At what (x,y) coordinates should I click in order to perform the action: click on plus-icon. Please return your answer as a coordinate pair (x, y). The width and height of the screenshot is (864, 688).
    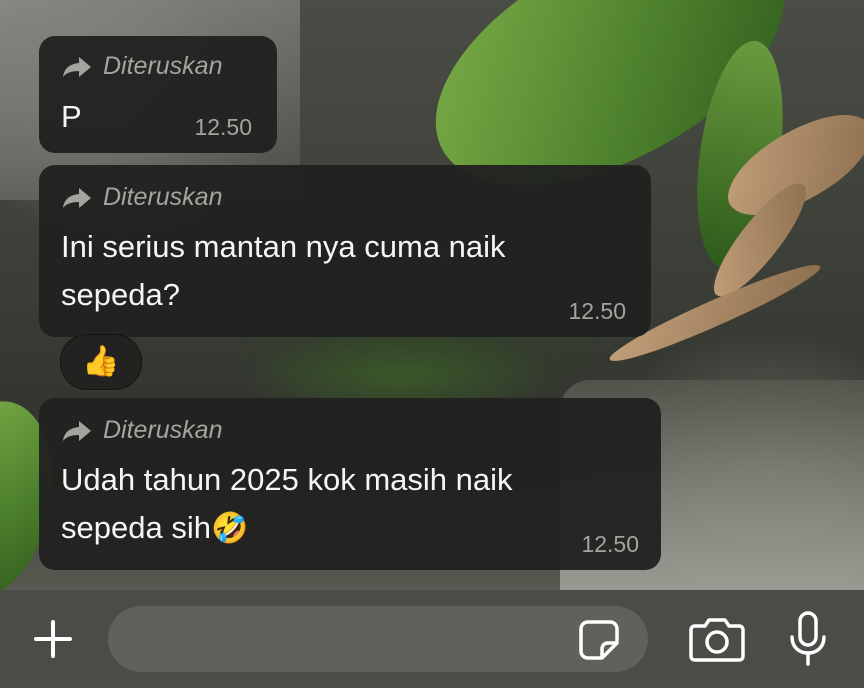
    Looking at the image, I should click on (53, 639).